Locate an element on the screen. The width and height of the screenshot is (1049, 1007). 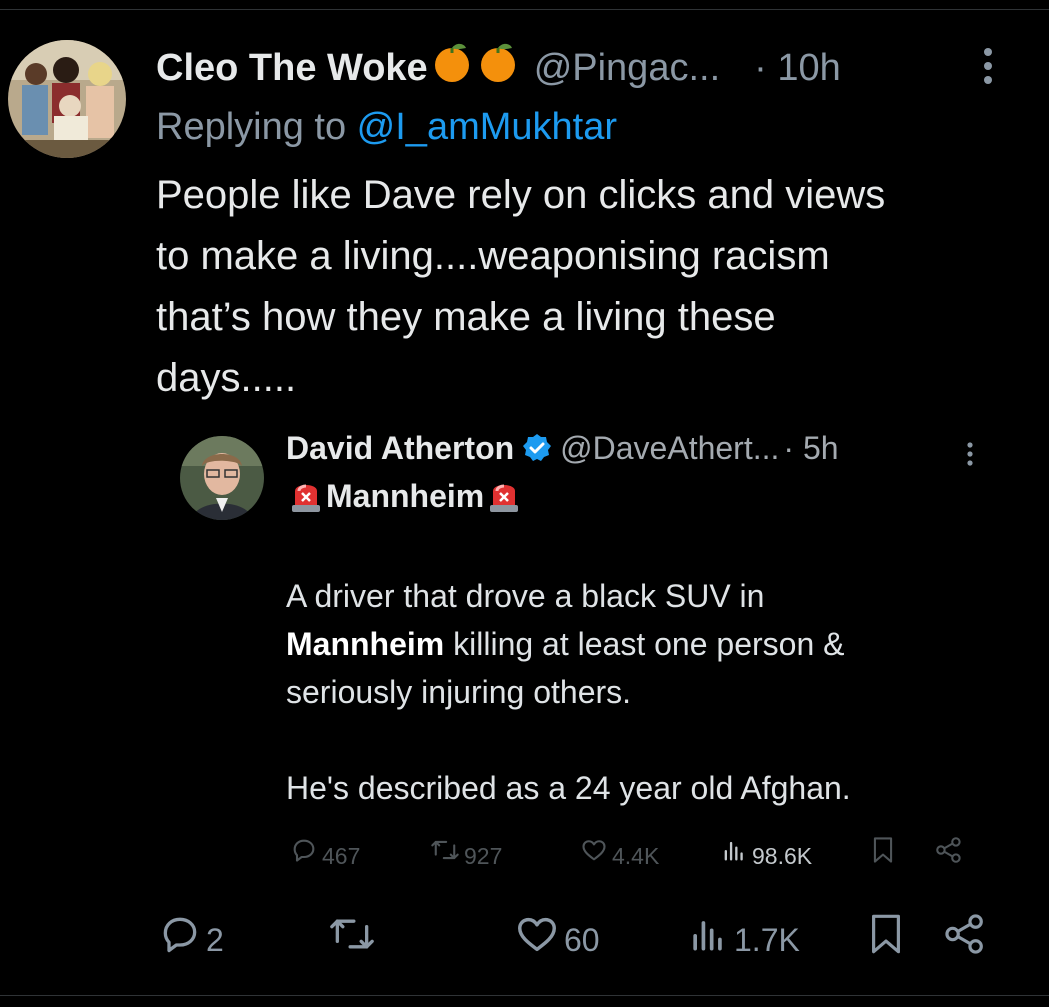
retweet-button is located at coordinates (354, 940).